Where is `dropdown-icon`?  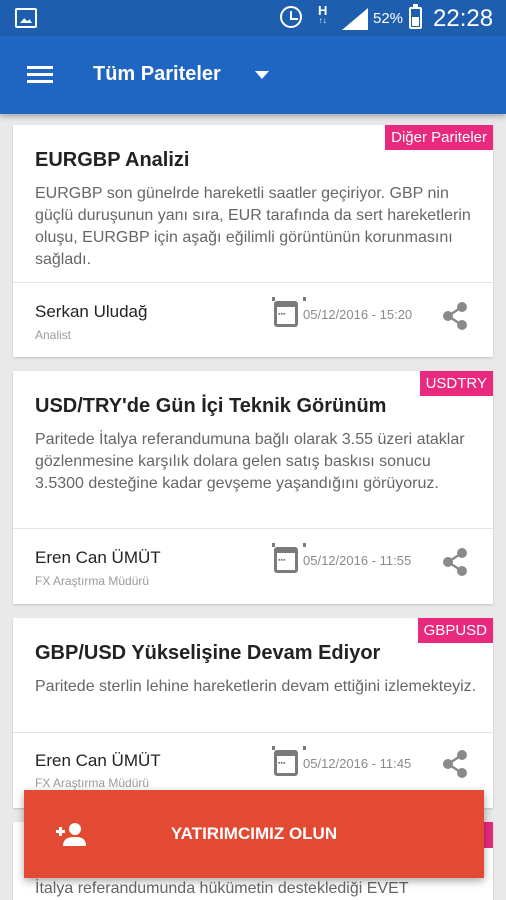 dropdown-icon is located at coordinates (262, 75).